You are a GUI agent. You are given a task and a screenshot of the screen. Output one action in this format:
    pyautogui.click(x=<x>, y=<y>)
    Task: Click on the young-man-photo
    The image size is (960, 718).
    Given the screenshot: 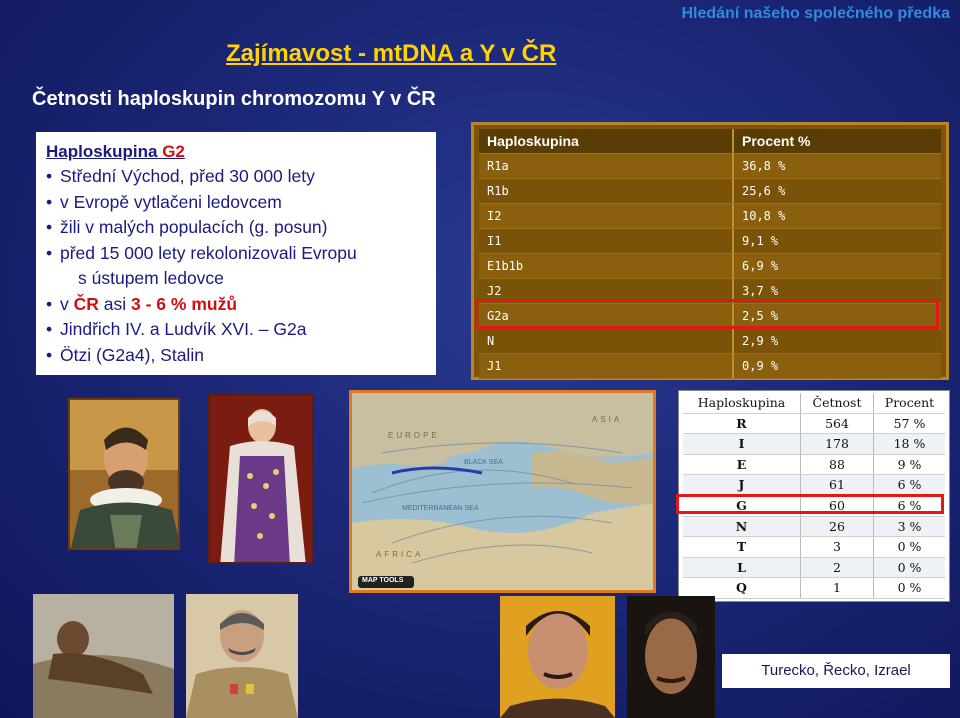 What is the action you would take?
    pyautogui.click(x=557, y=657)
    